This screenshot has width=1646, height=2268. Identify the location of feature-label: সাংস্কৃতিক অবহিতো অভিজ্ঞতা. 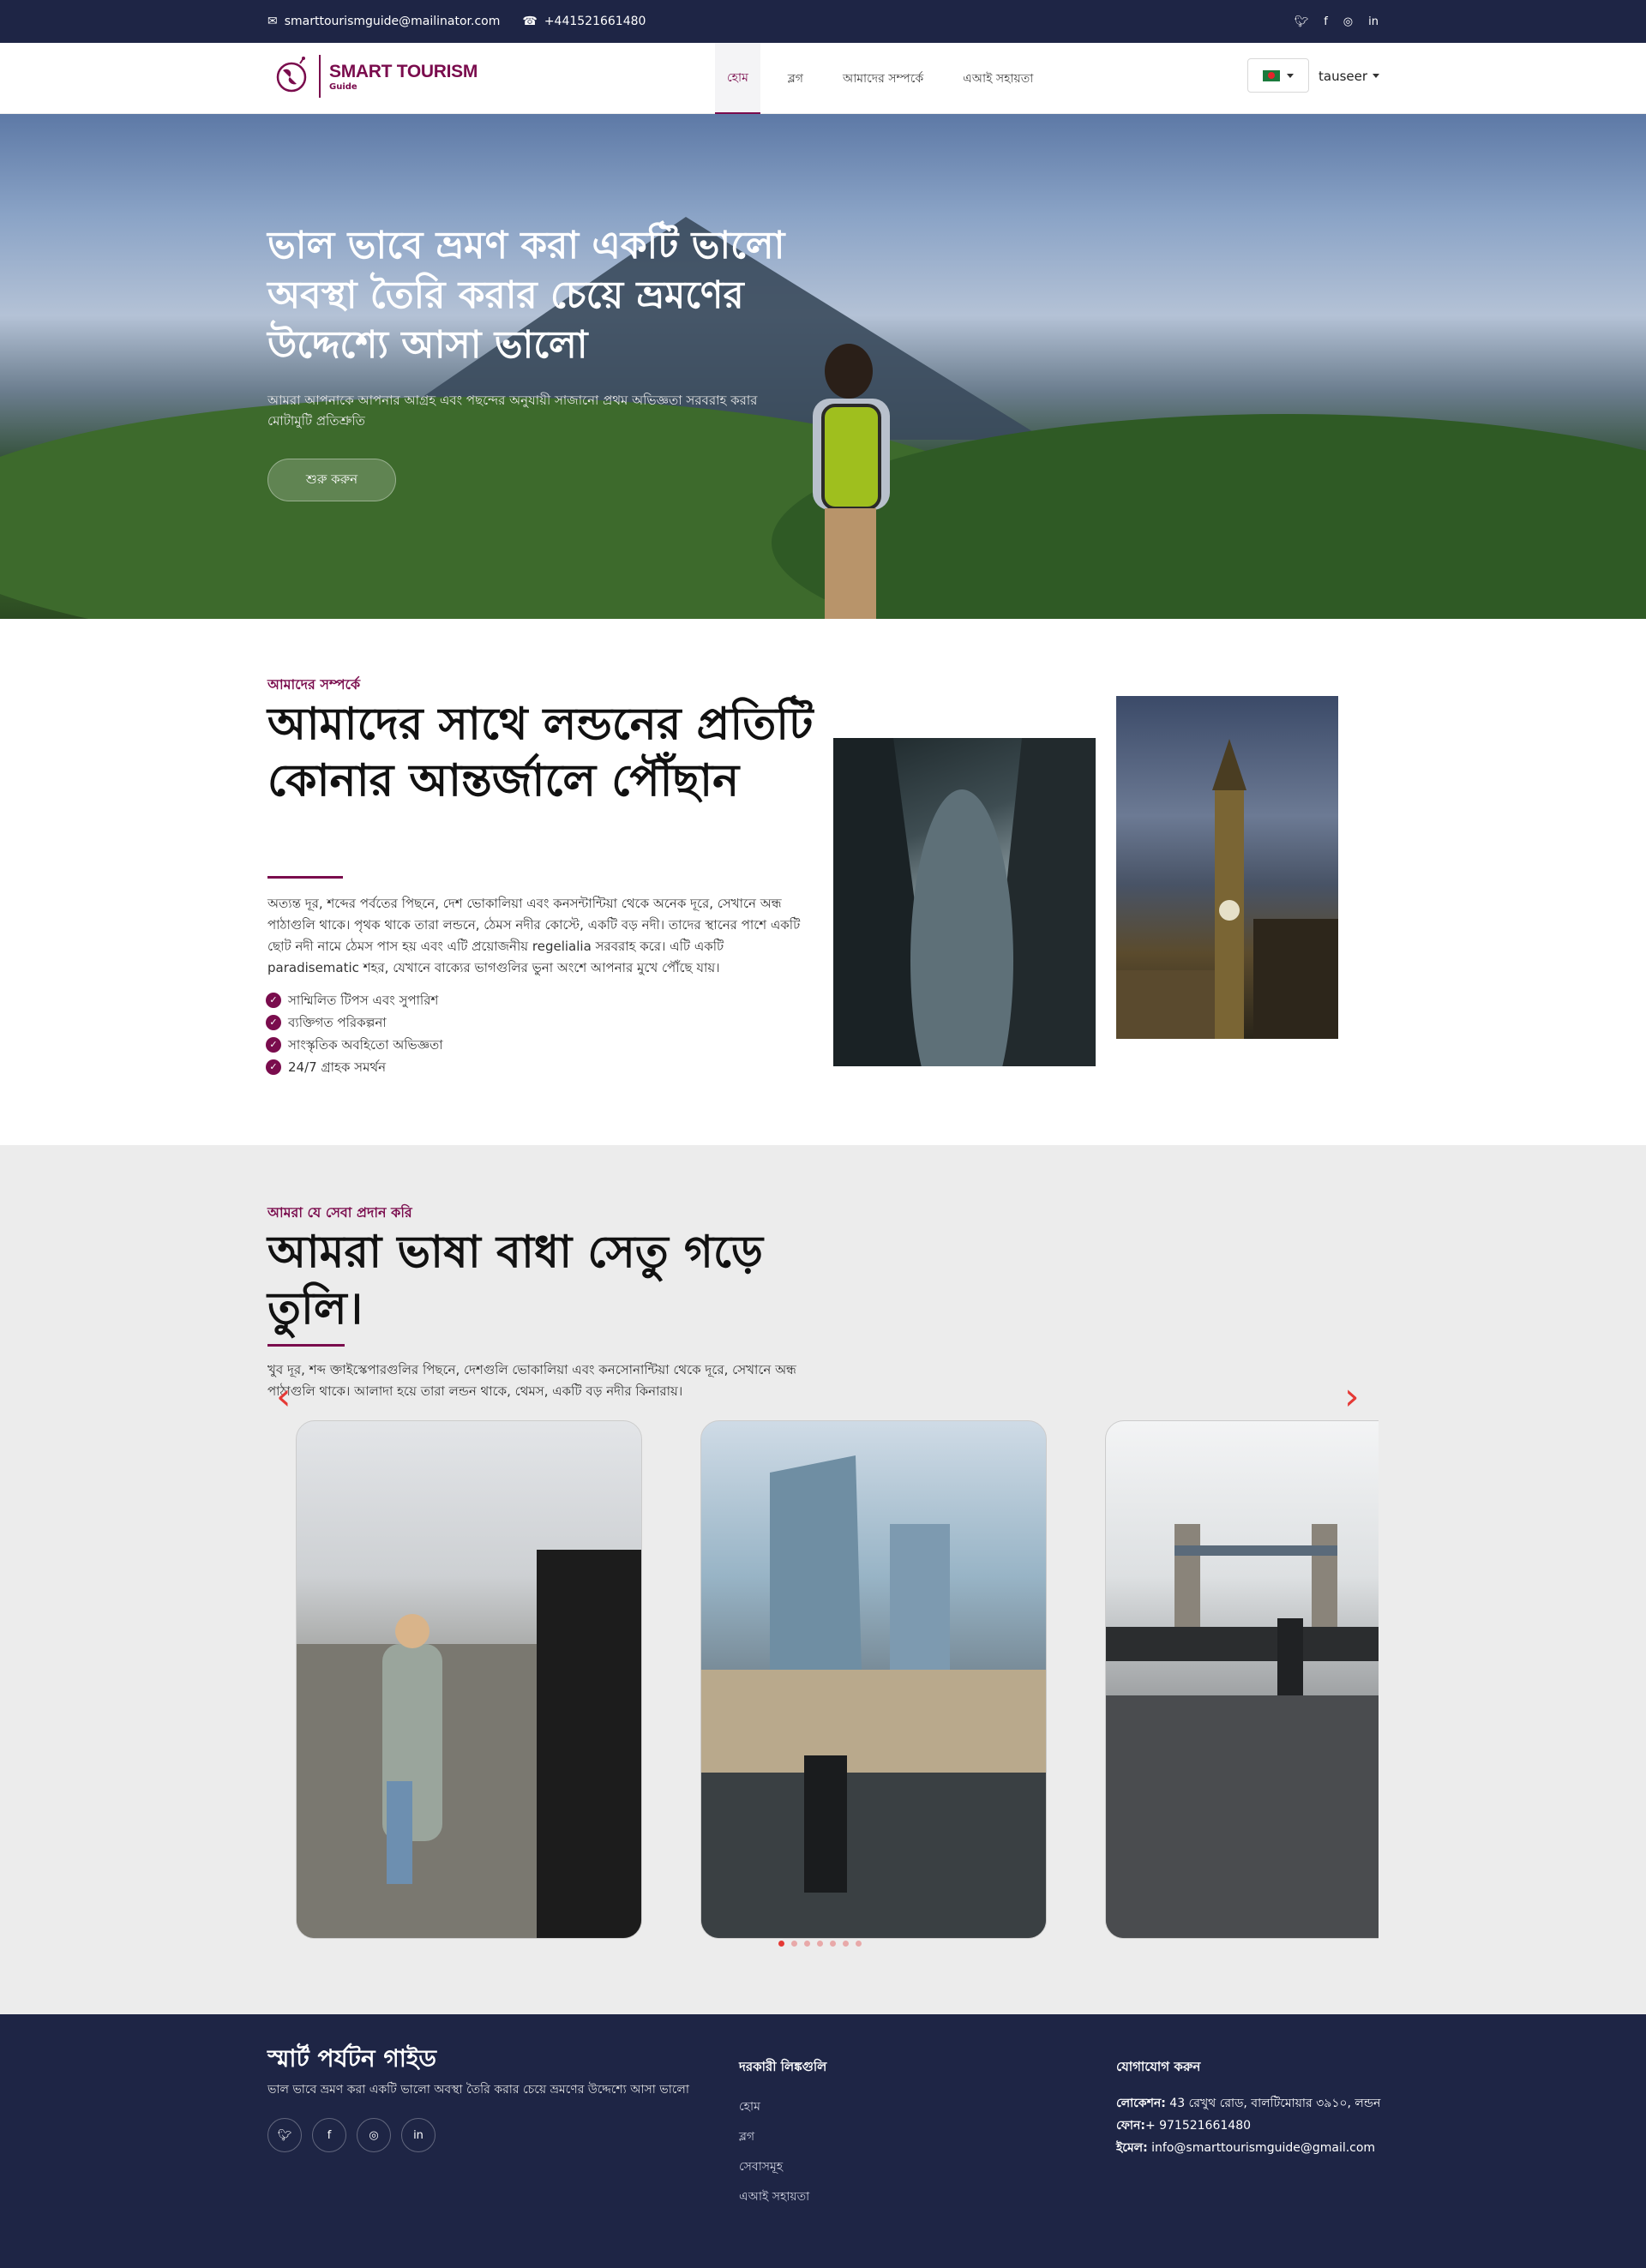
(365, 1045).